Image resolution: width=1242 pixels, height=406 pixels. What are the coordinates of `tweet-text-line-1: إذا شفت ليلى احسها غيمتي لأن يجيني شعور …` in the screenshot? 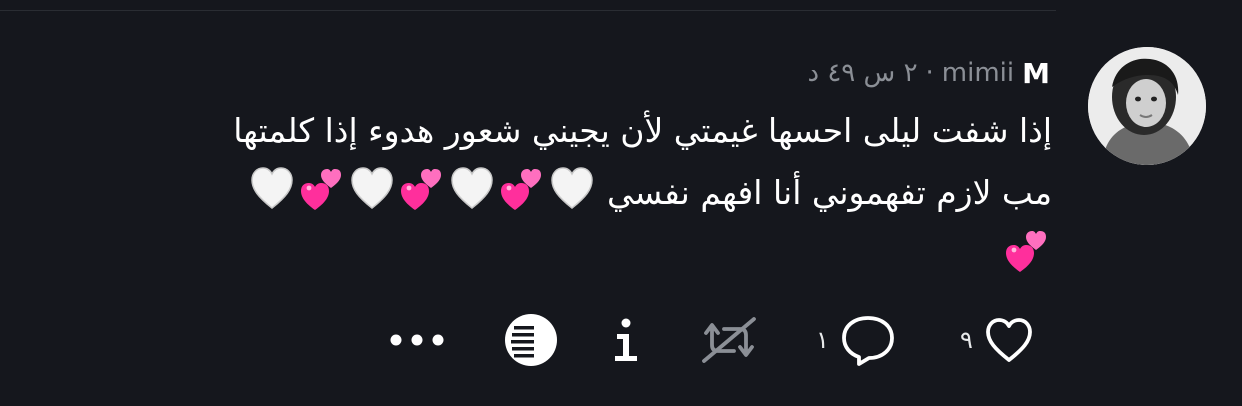 It's located at (642, 130).